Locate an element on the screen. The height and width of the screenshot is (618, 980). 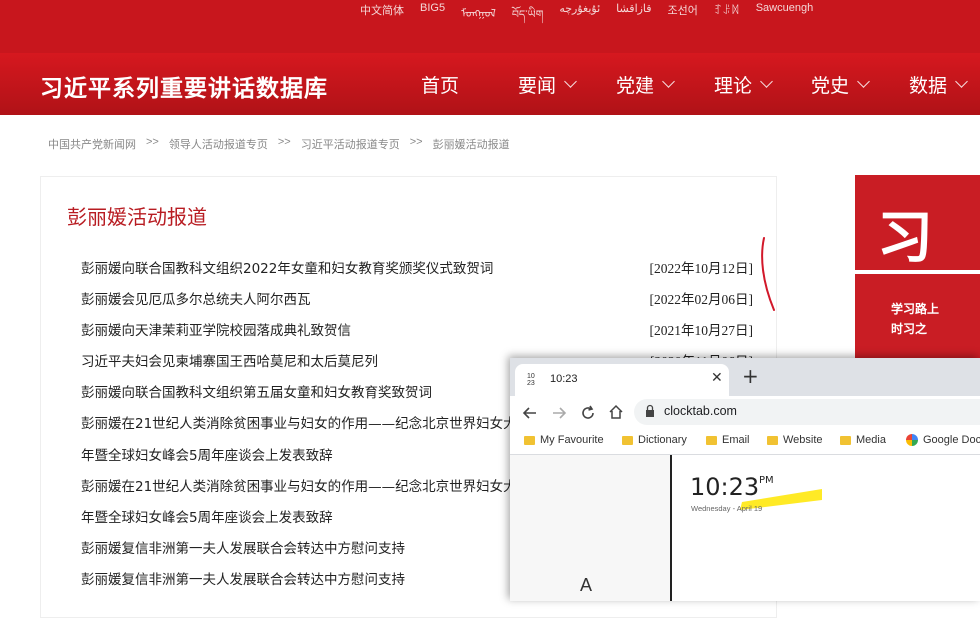
clock-favicon-icon: 10 23 is located at coordinates (531, 380).